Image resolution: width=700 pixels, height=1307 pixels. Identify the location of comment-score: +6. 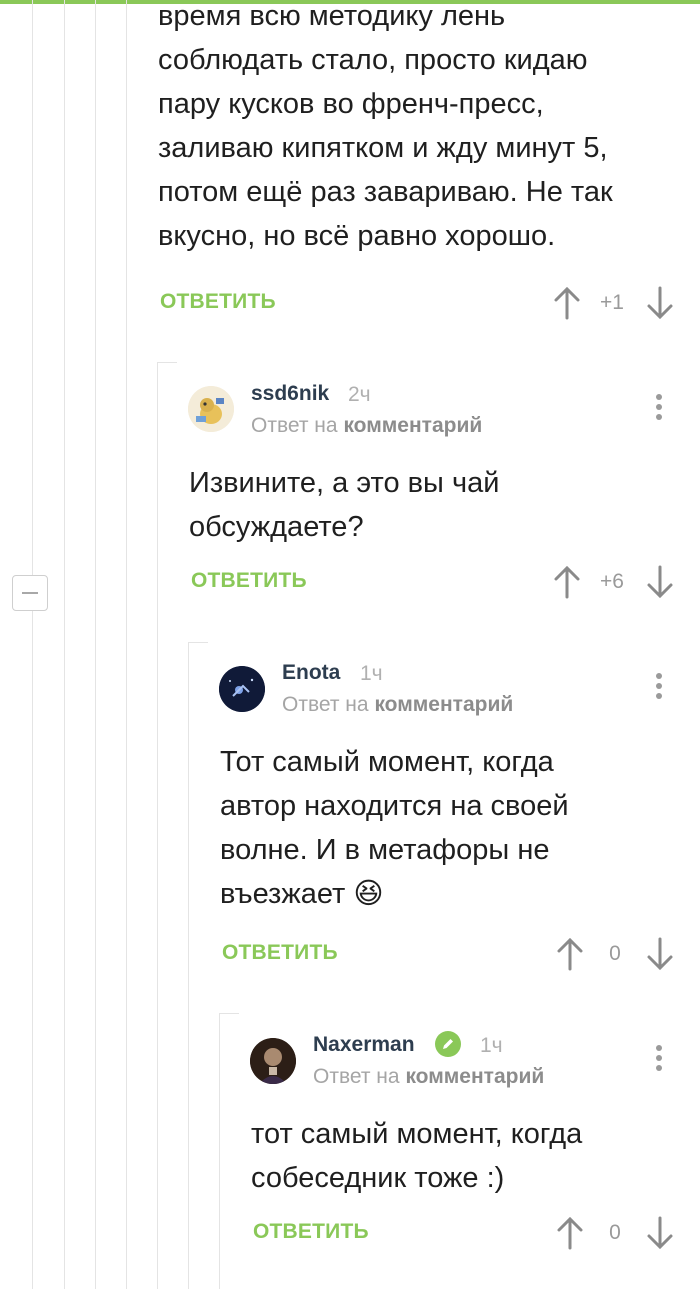
(612, 581).